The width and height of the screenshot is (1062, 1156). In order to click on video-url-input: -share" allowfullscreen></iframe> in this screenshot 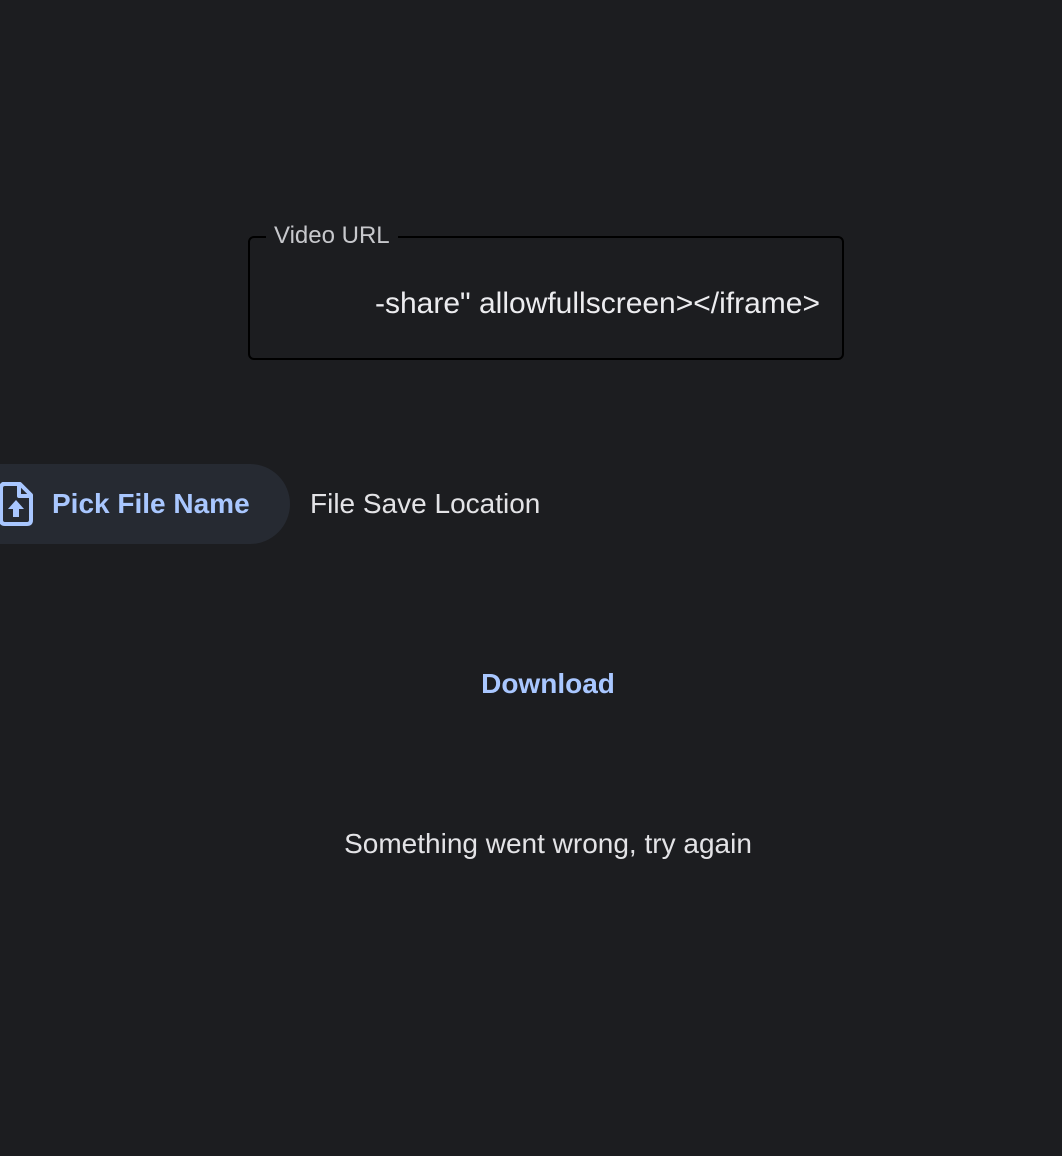, I will do `click(546, 304)`.